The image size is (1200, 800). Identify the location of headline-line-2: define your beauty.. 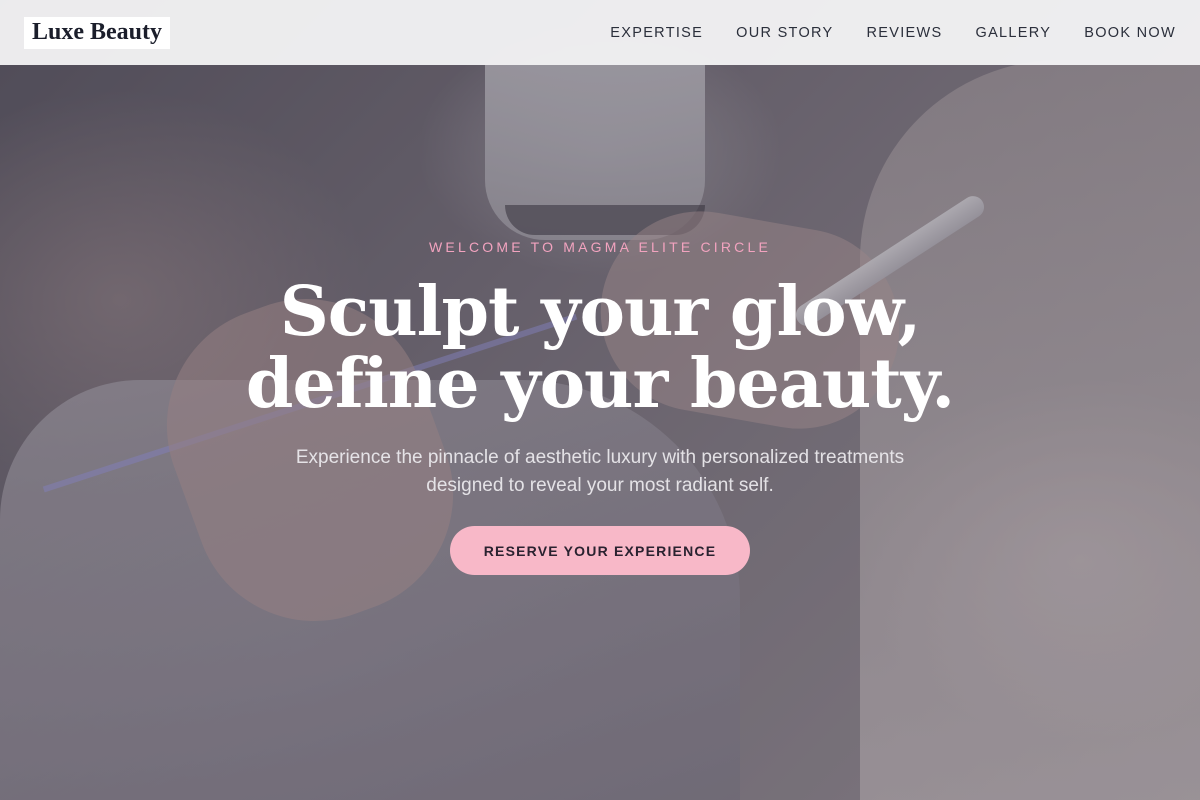
(600, 384).